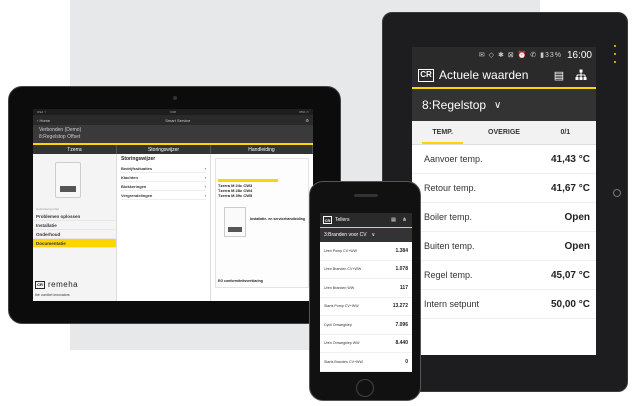 The image size is (633, 406). What do you see at coordinates (341, 306) in the screenshot?
I see `counter-label: Starts Pomp CV+WW` at bounding box center [341, 306].